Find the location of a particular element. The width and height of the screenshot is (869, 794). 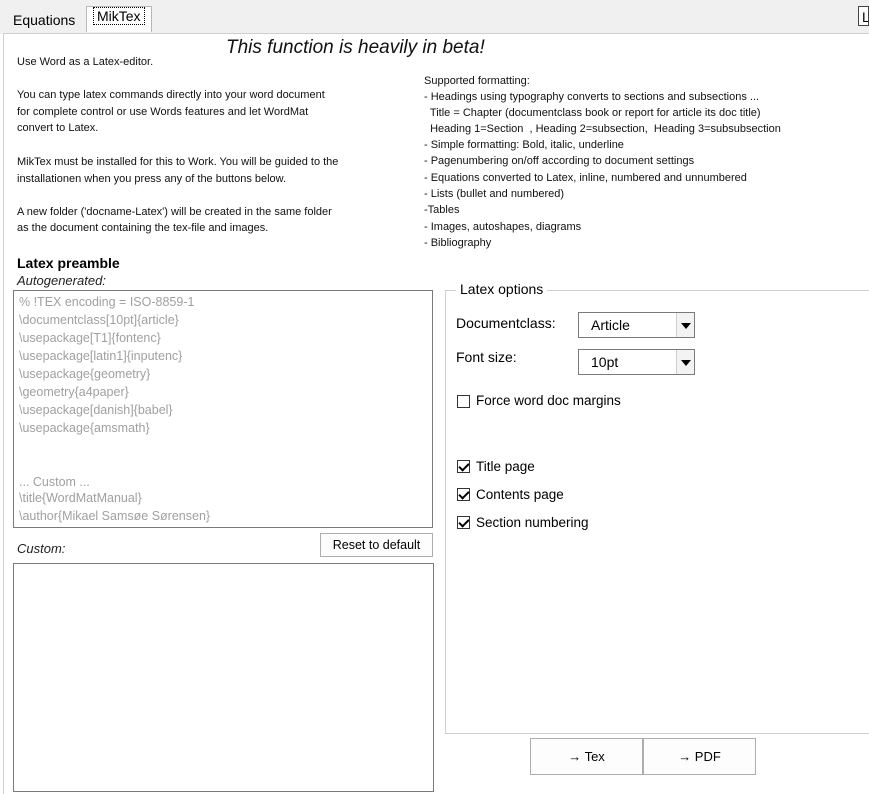

autogenerated-label: Autogenerated: is located at coordinates (61, 280).